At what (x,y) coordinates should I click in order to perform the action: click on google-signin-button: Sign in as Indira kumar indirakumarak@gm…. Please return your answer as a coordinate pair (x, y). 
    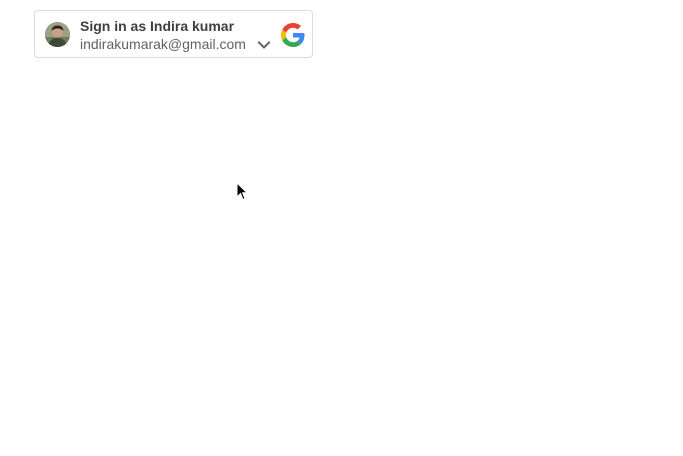
    Looking at the image, I should click on (173, 34).